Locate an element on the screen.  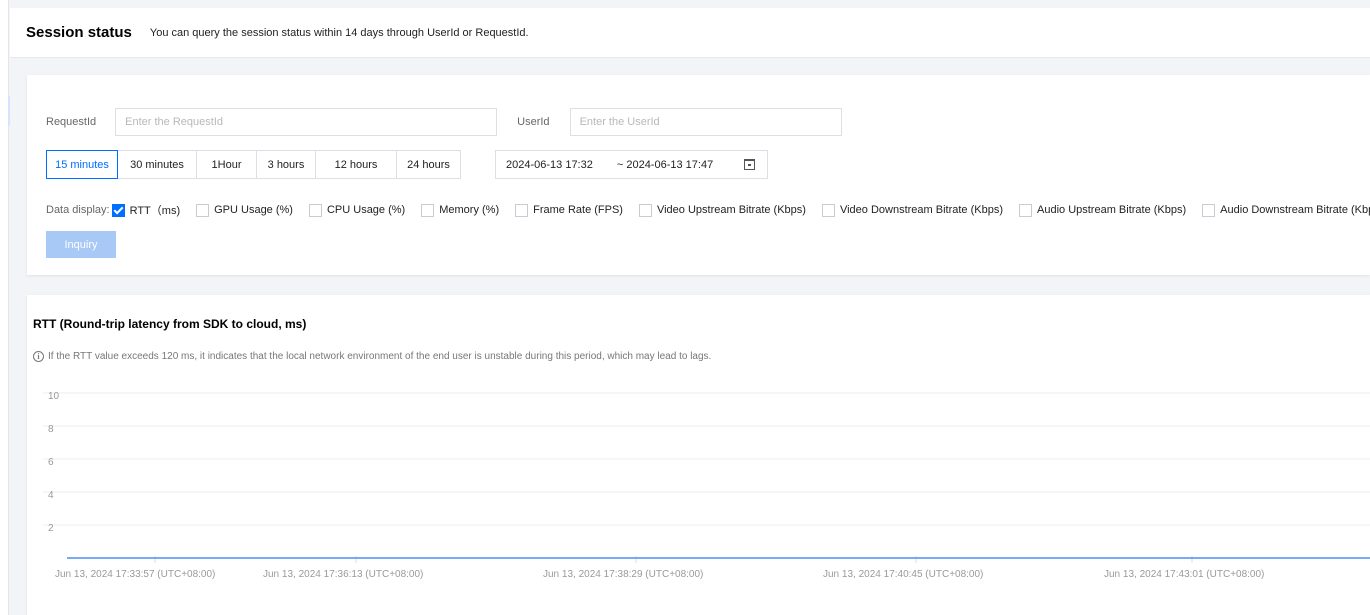
y-tick-label: 6 is located at coordinates (51, 462).